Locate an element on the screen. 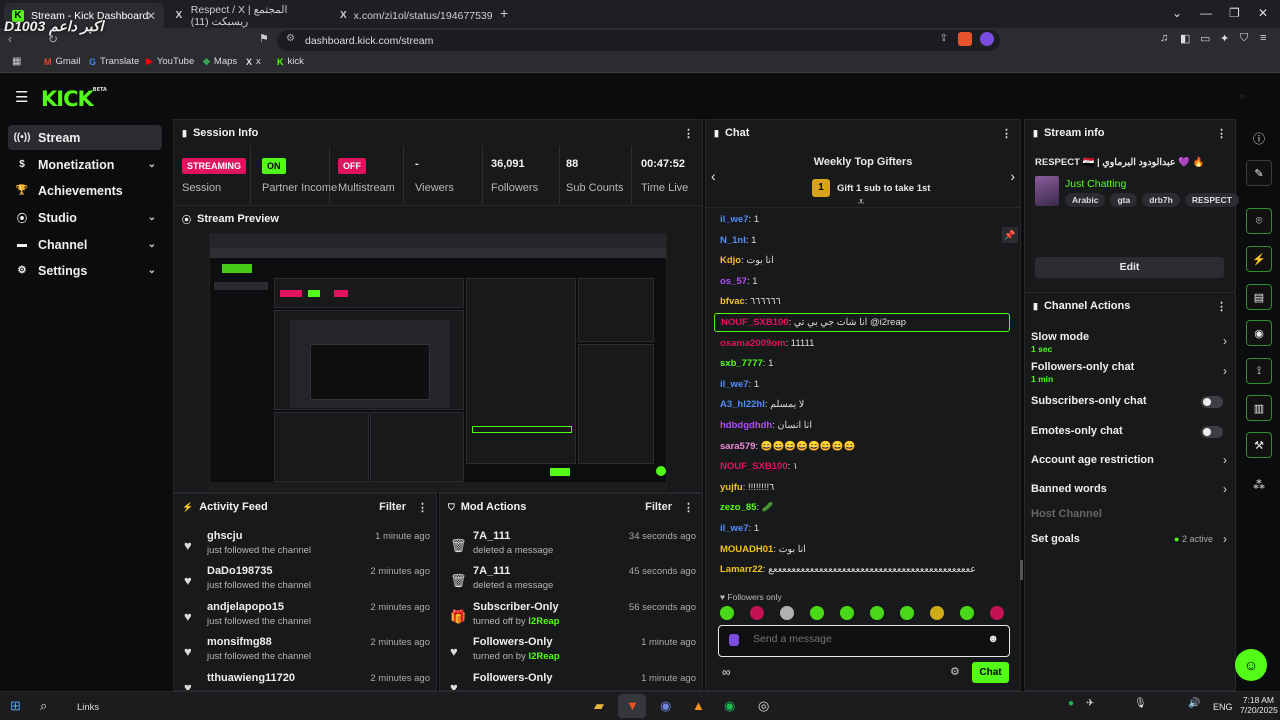 This screenshot has height=720, width=1280. site-info-icon: ⚙ is located at coordinates (290, 38).